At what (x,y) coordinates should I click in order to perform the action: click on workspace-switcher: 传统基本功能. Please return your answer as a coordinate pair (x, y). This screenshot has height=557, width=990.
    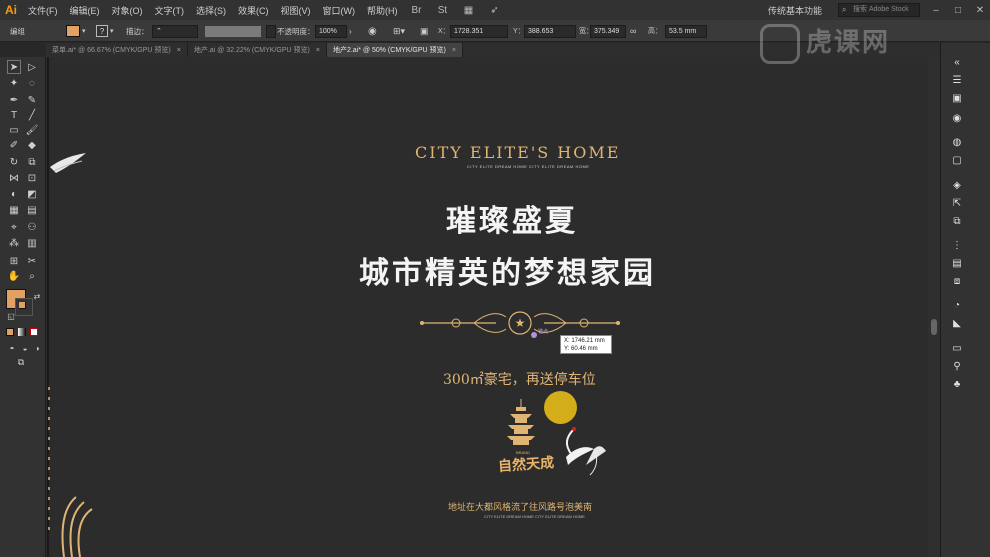
    Looking at the image, I should click on (795, 10).